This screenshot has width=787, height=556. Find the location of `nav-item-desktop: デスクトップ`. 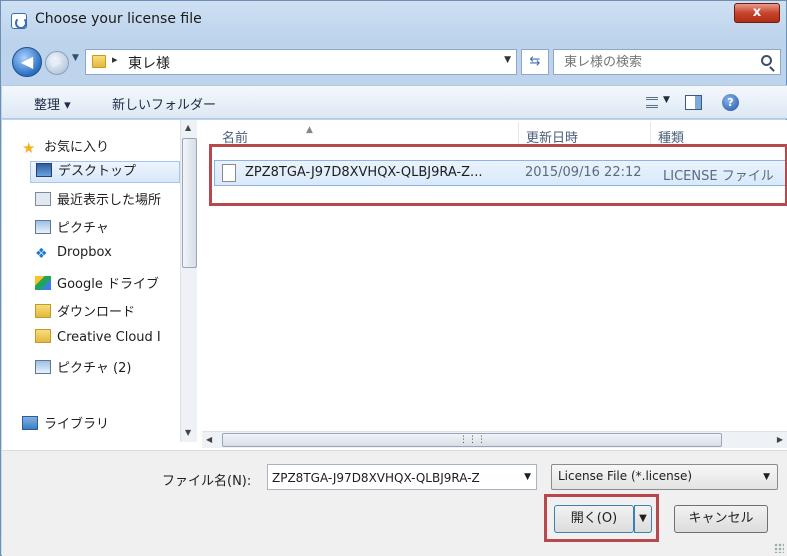

nav-item-desktop: デスクトップ is located at coordinates (105, 172).